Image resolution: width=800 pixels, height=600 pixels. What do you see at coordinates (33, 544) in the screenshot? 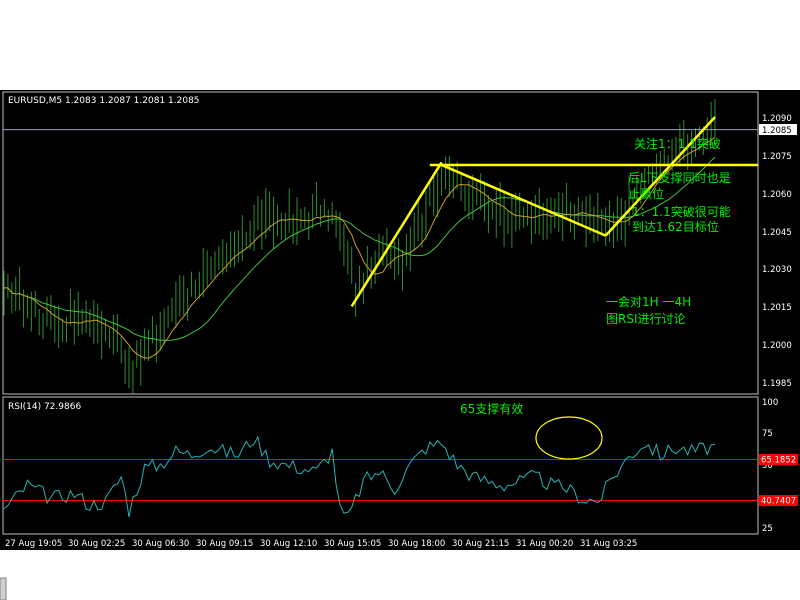
I see `time-tick: 27 Aug 19:05` at bounding box center [33, 544].